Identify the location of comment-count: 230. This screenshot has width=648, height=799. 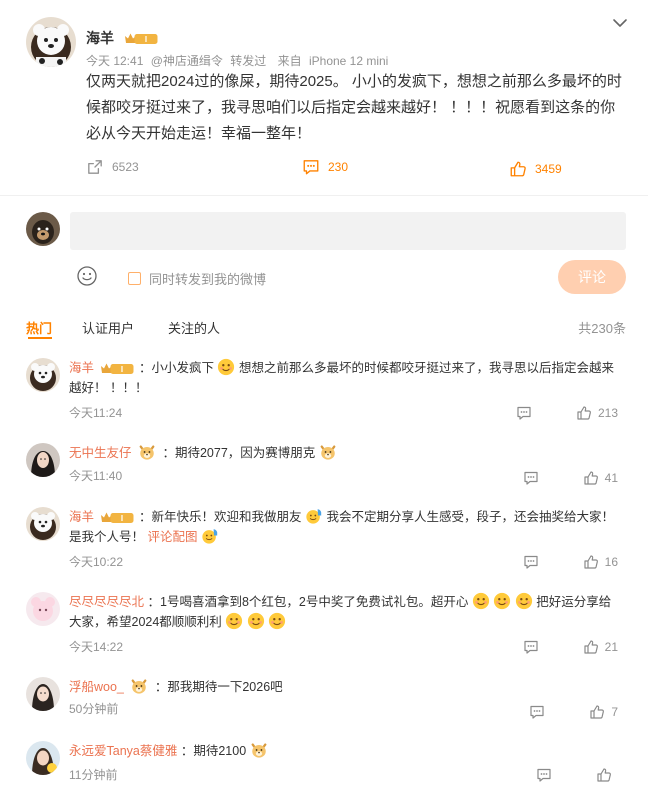
(338, 167).